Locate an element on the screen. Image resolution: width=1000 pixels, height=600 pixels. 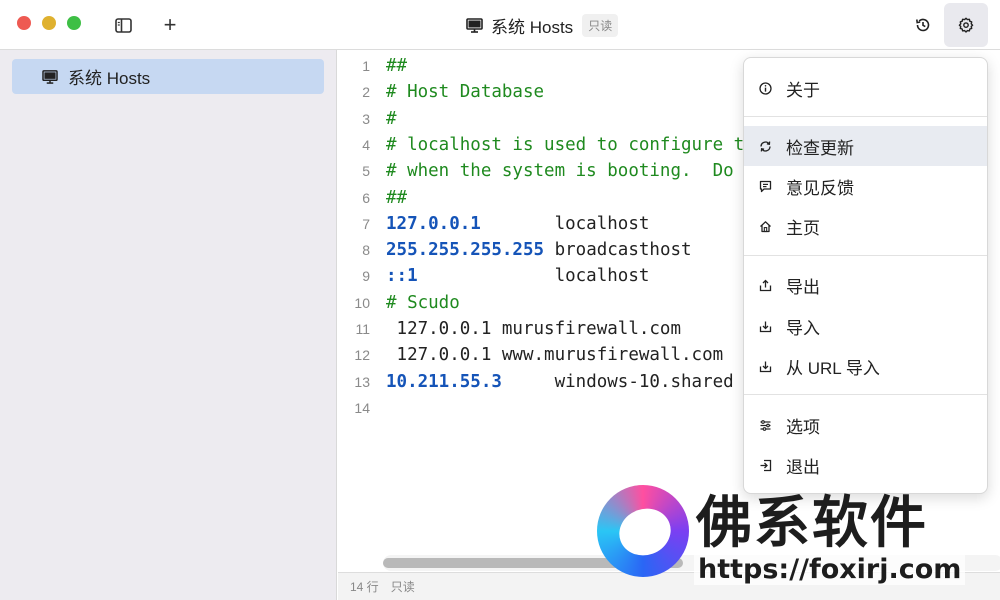
watermark-logo is located at coordinates (643, 531).